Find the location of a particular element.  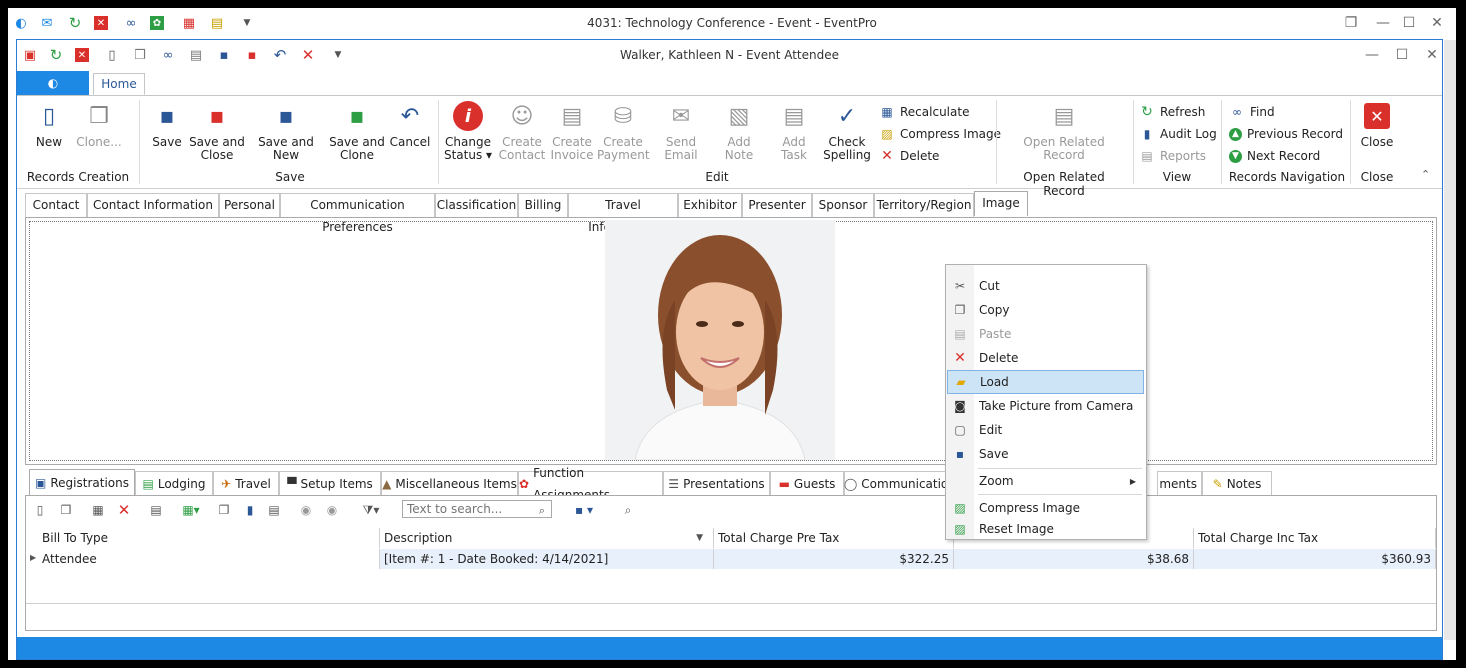

check-spelling-button: ✓ Check Spelling is located at coordinates (847, 131).